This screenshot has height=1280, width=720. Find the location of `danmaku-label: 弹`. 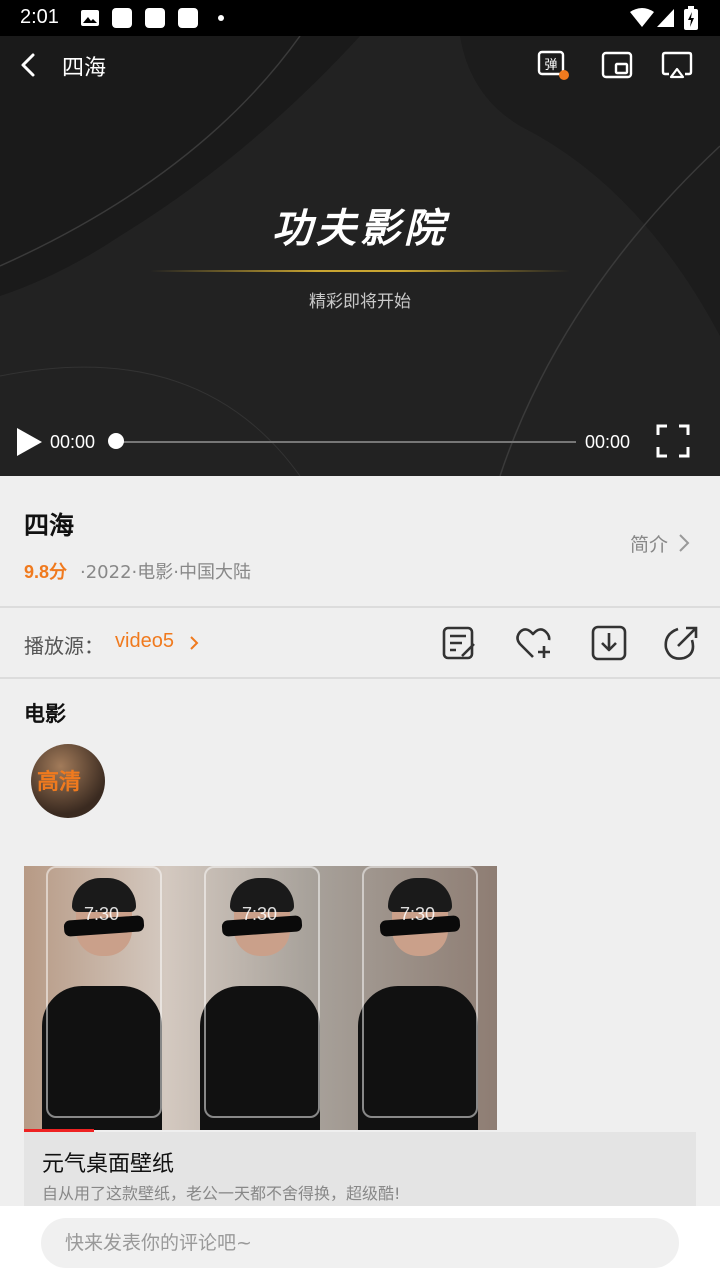

danmaku-label: 弹 is located at coordinates (550, 65).